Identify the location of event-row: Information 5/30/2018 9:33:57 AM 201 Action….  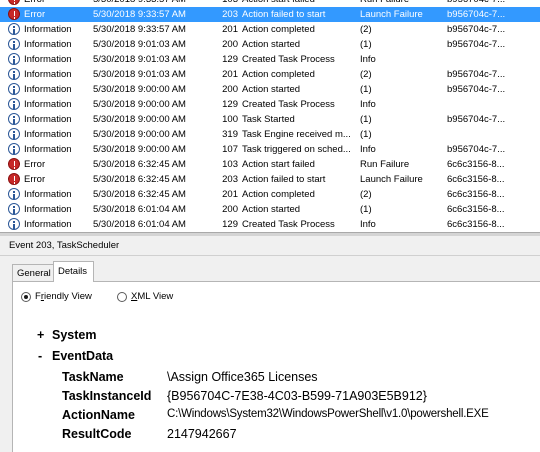
(270, 29).